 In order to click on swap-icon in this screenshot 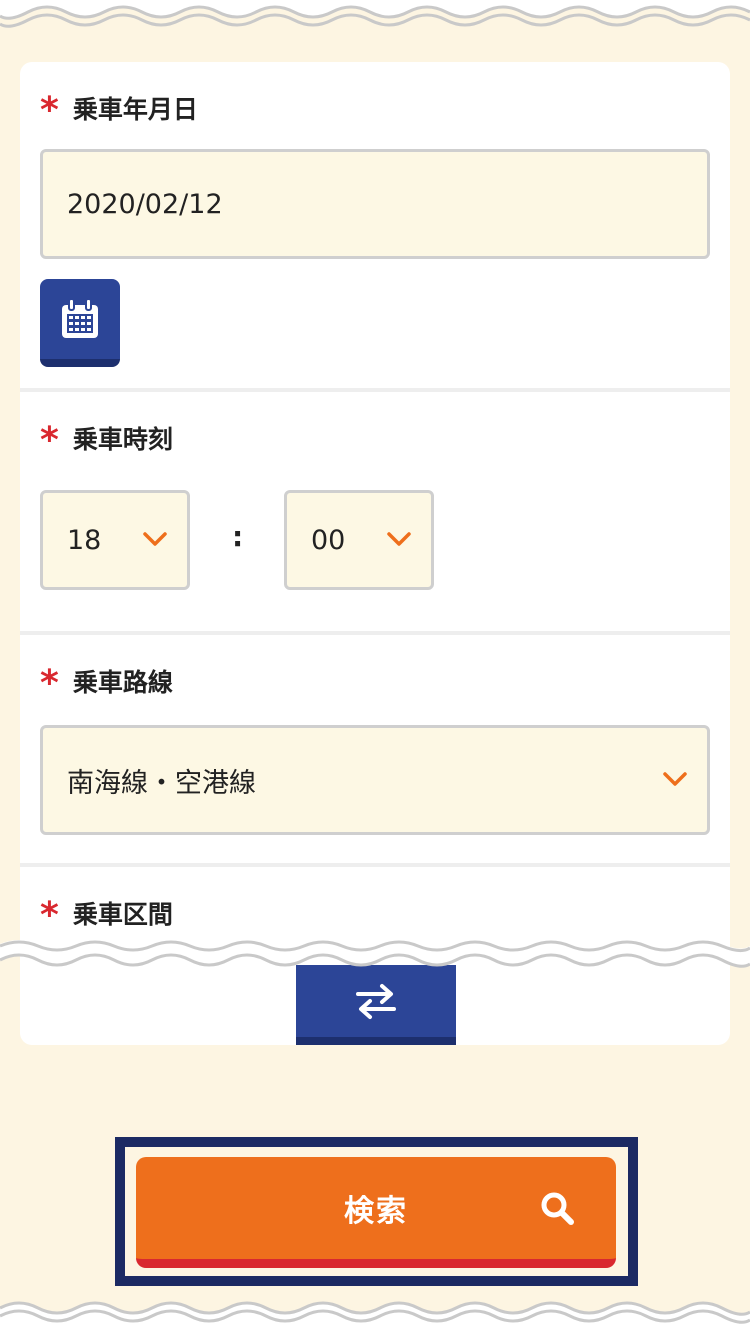, I will do `click(376, 1001)`.